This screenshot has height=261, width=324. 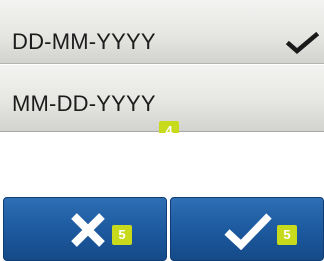 I want to click on option-label: DD-MM-YYYY, so click(x=84, y=41).